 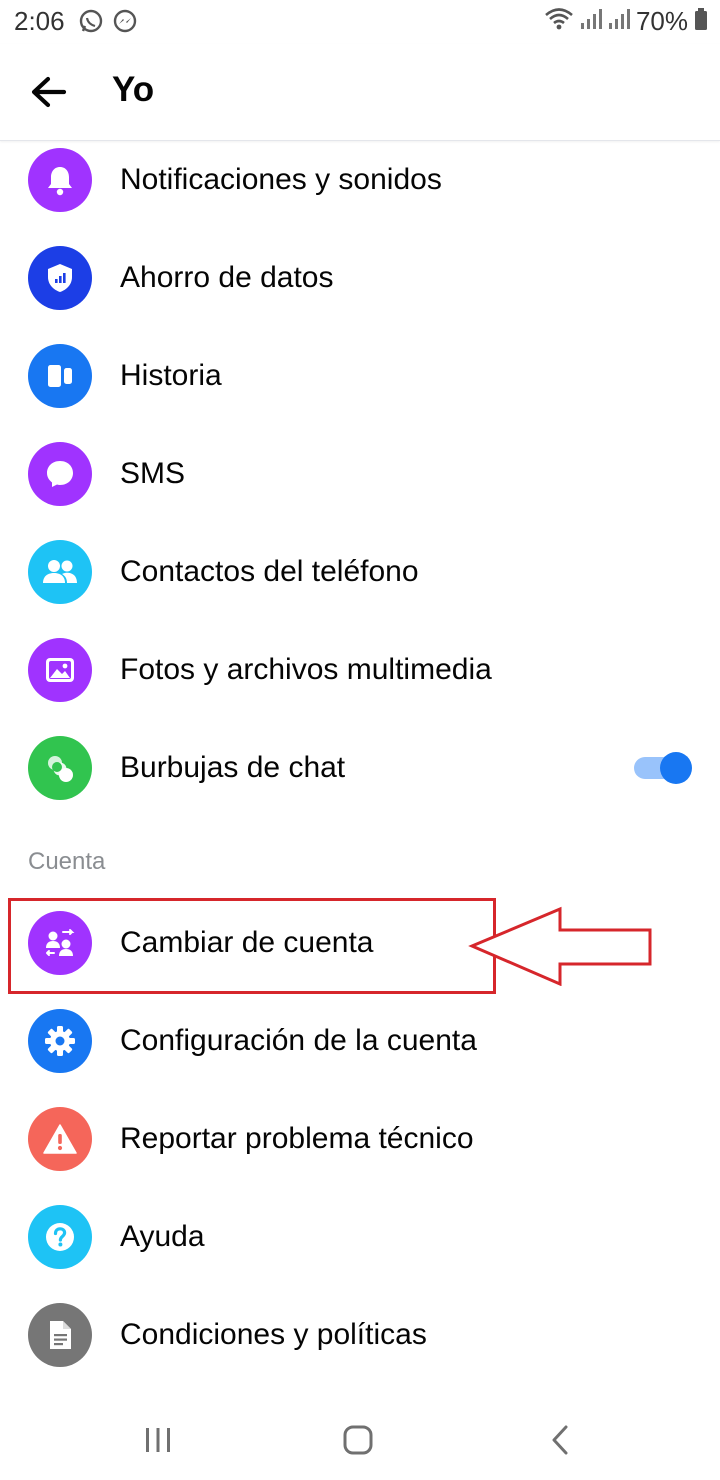 I want to click on menu-item-label: Notificaciones y sonidos, so click(x=281, y=179).